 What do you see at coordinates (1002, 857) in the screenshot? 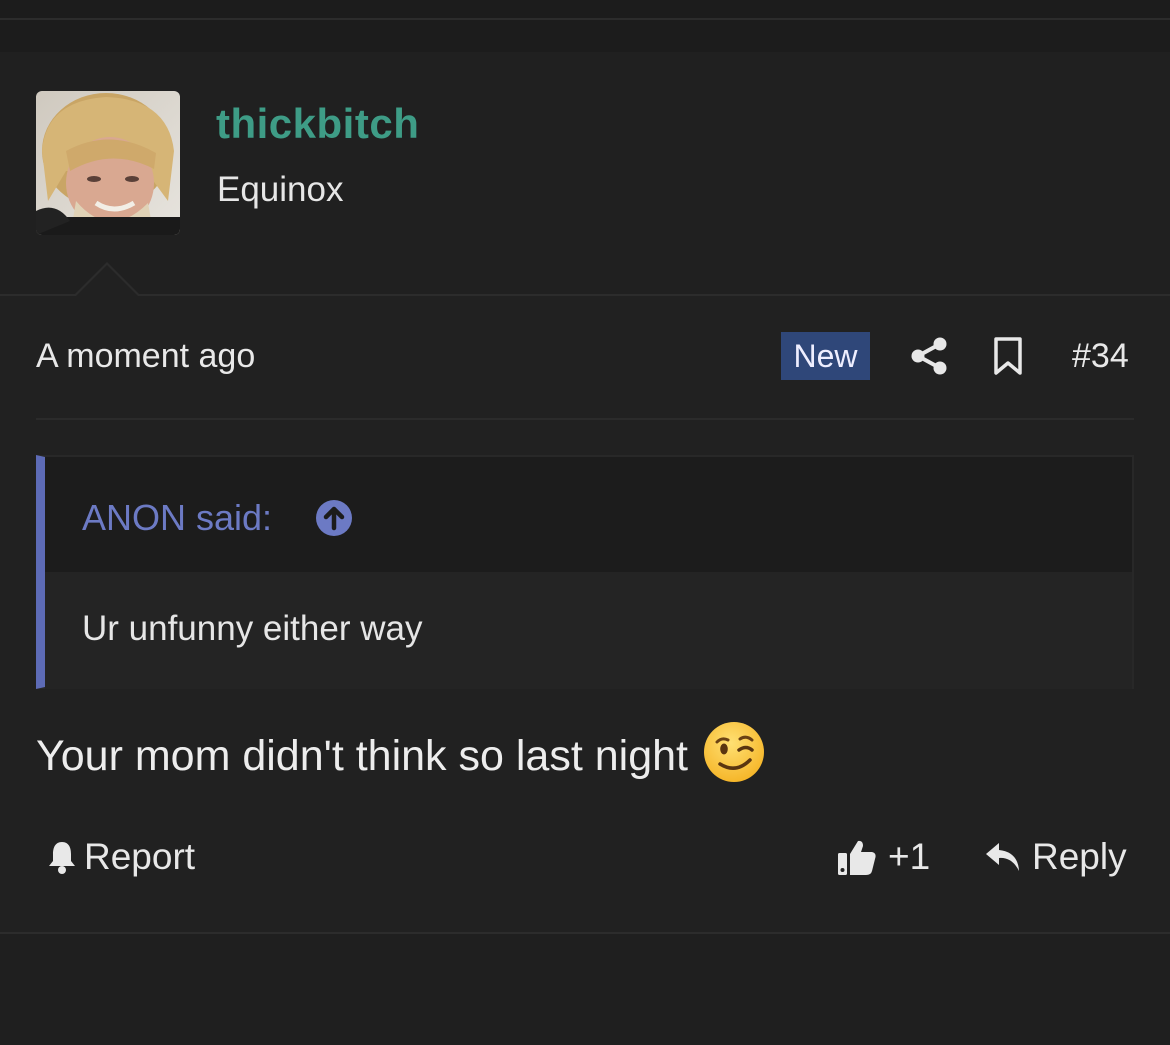
I see `reply-arrow-icon` at bounding box center [1002, 857].